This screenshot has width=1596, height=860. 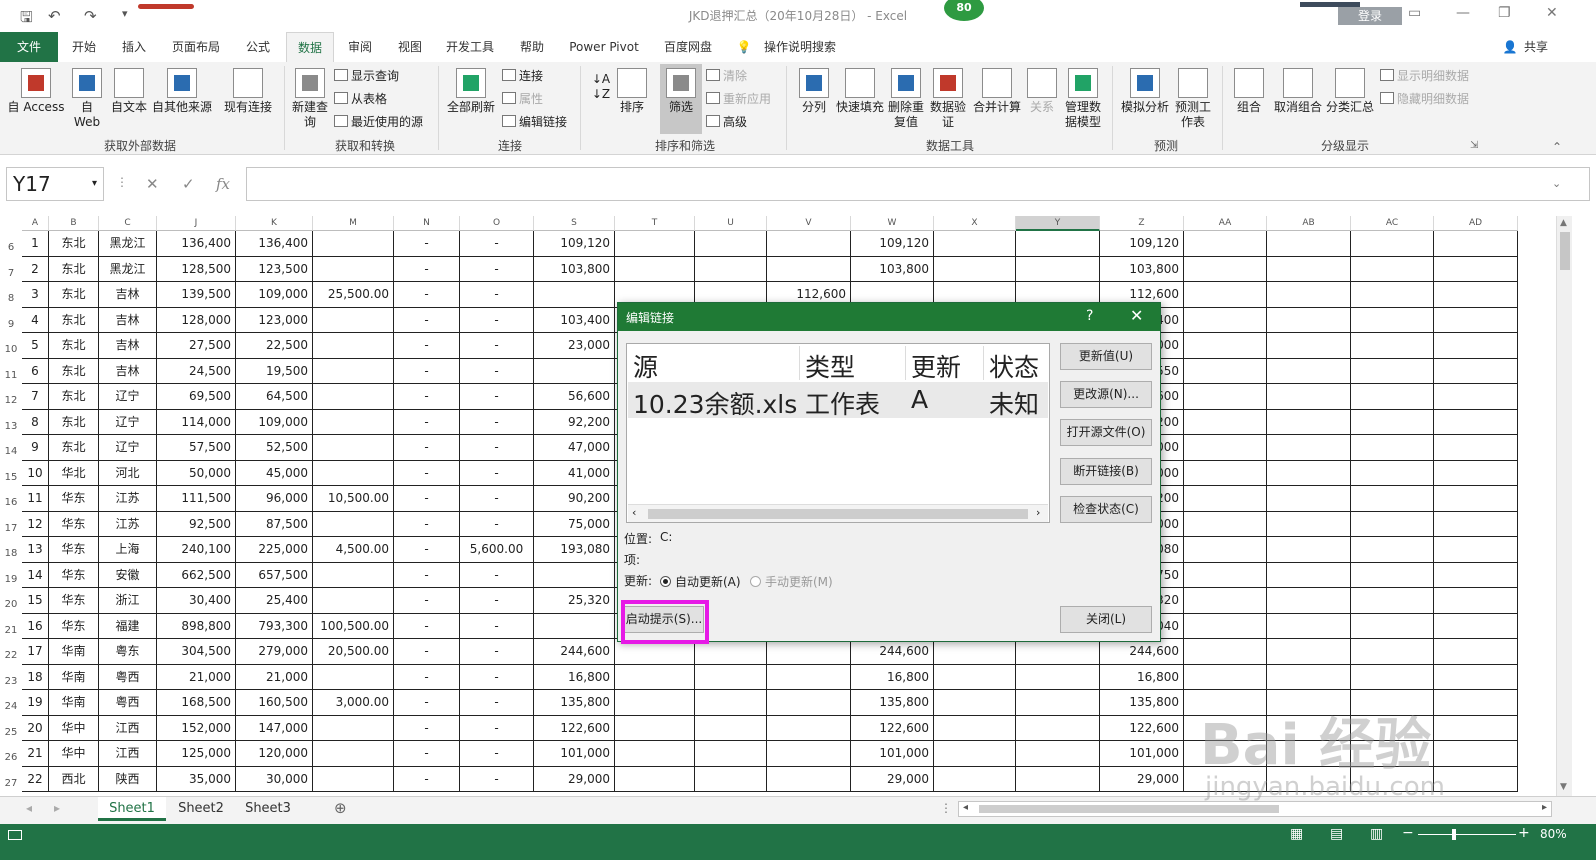 I want to click on tab-baidu-netdisk: 百度网盘, so click(x=688, y=47).